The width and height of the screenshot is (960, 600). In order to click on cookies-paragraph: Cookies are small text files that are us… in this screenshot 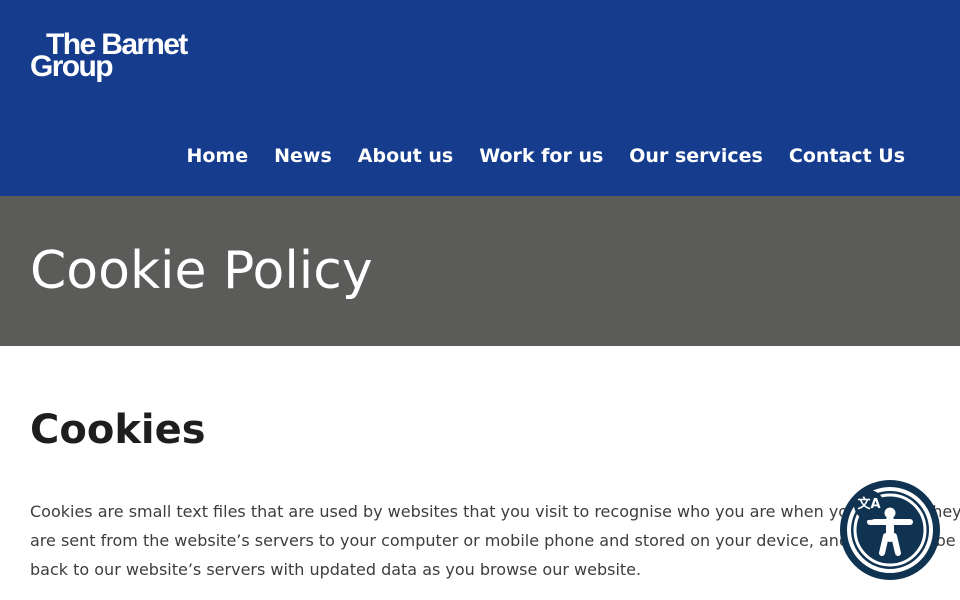, I will do `click(495, 540)`.